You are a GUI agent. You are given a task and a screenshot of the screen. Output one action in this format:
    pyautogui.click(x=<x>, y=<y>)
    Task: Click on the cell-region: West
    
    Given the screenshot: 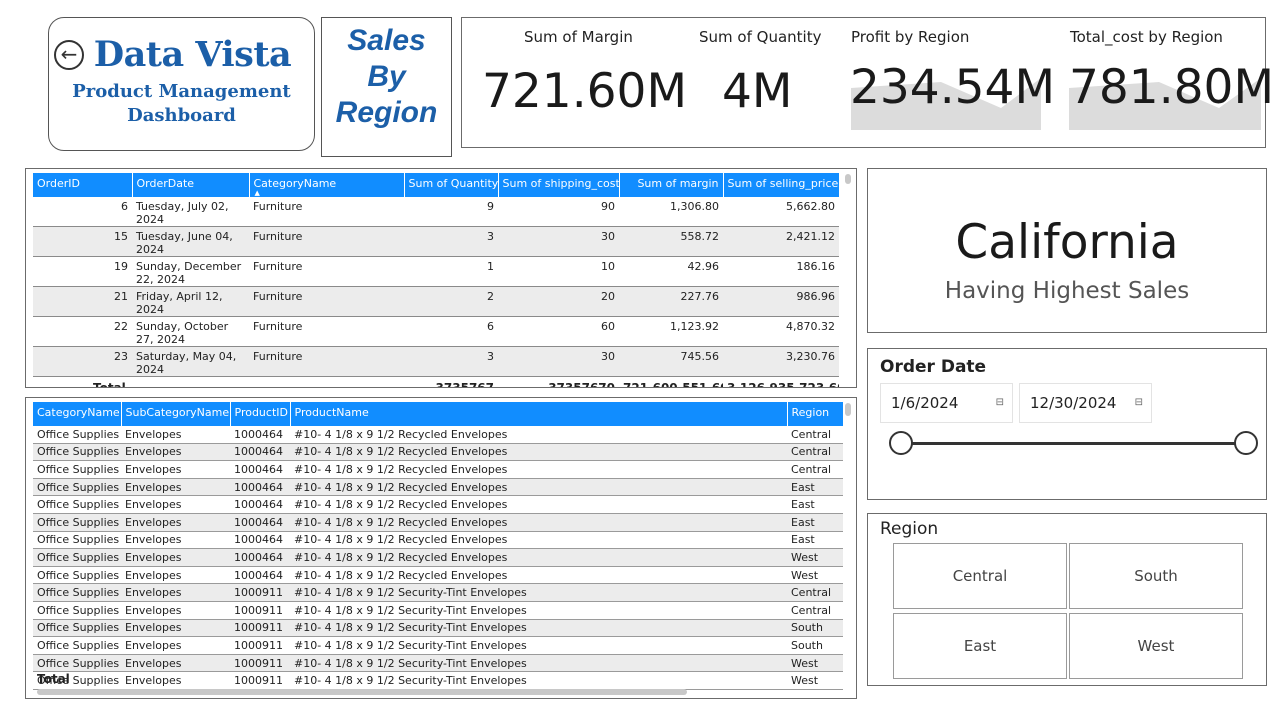 What is the action you would take?
    pyautogui.click(x=815, y=557)
    